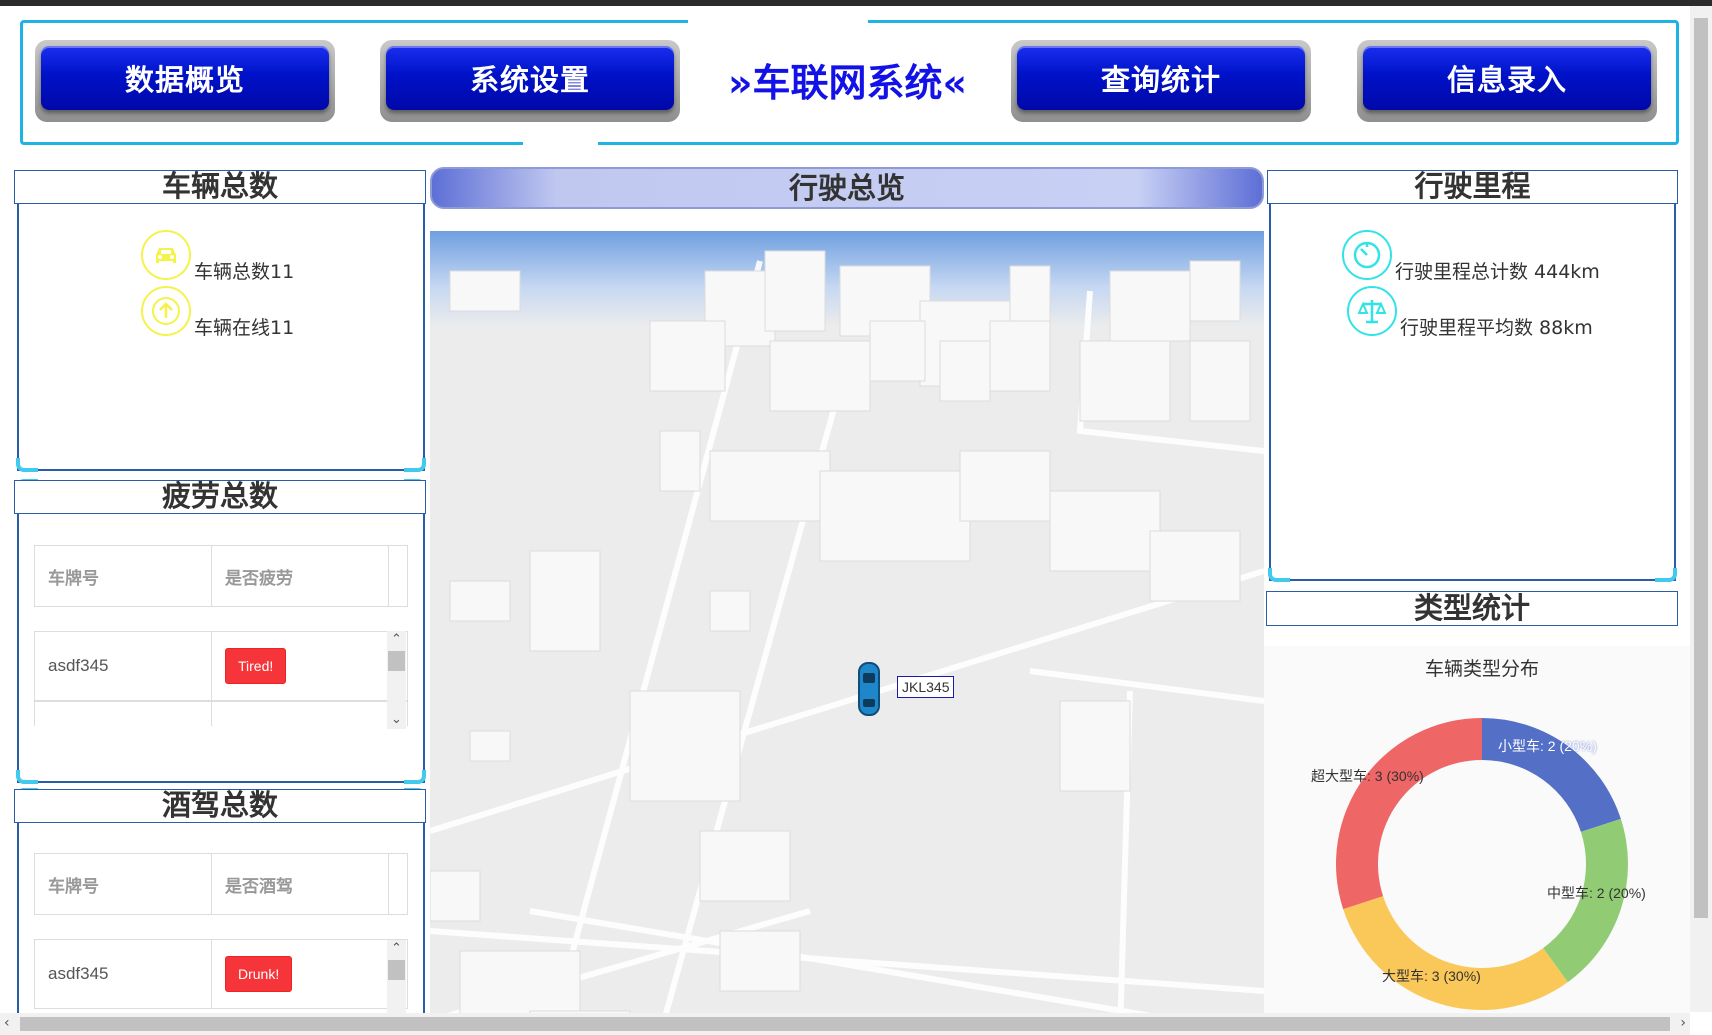 This screenshot has height=1035, width=1712. I want to click on mileage-title: 行驶里程, so click(1472, 187).